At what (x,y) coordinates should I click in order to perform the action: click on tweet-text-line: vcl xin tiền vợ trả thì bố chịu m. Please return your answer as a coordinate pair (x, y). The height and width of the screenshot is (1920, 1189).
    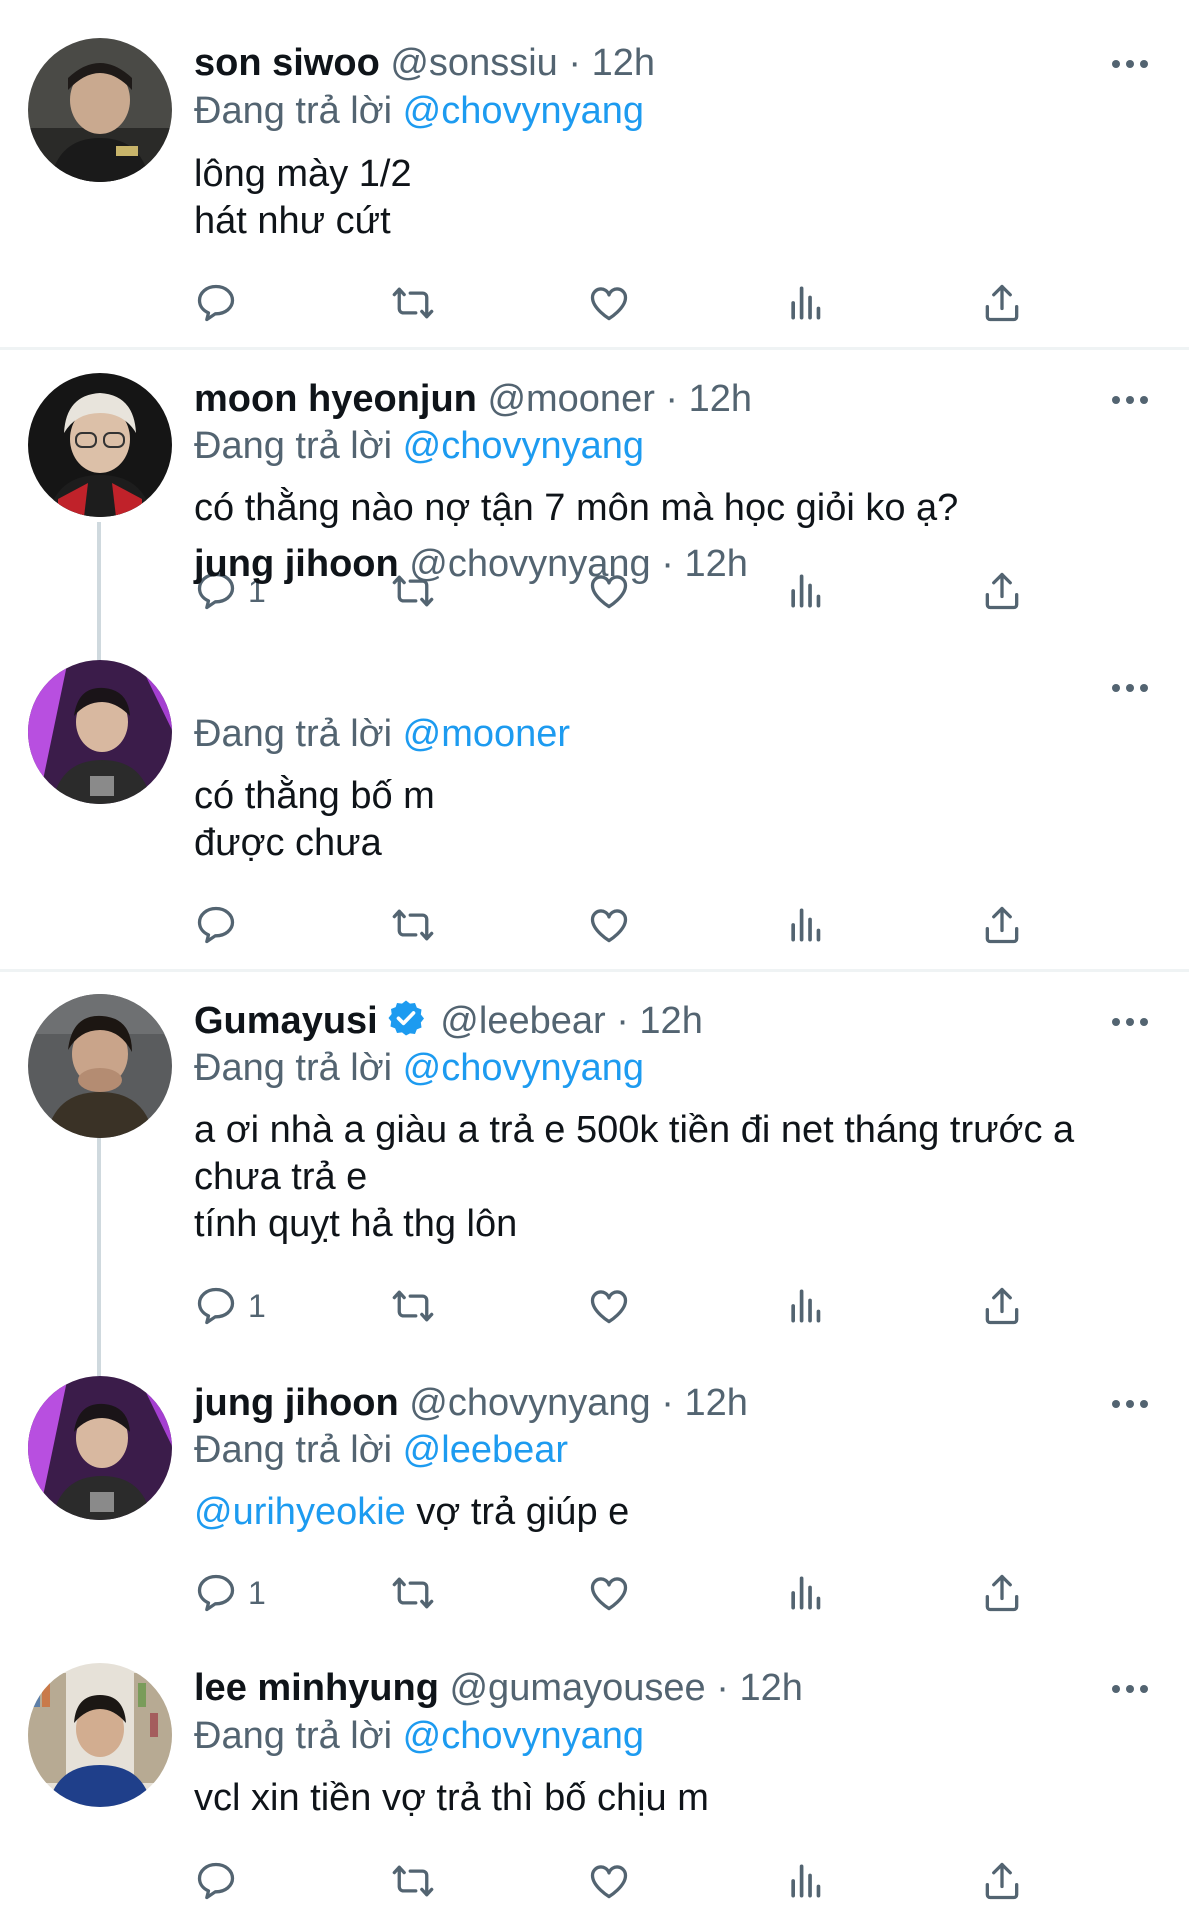
    Looking at the image, I should click on (451, 1798).